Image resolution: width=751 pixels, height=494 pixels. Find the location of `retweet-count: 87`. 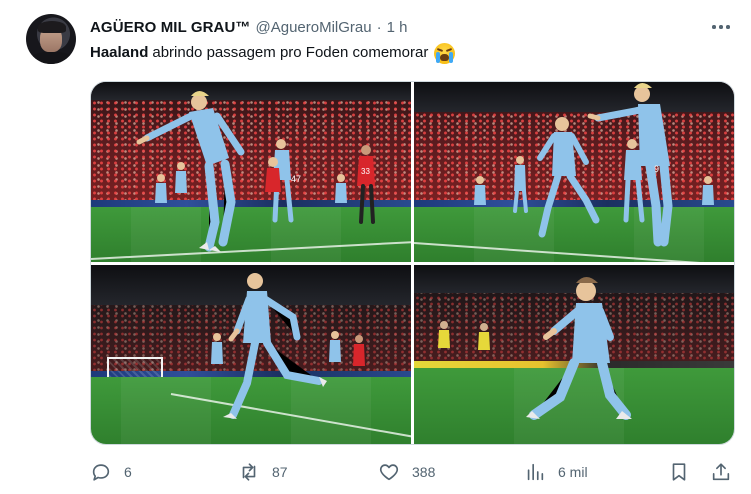

retweet-count: 87 is located at coordinates (280, 472).